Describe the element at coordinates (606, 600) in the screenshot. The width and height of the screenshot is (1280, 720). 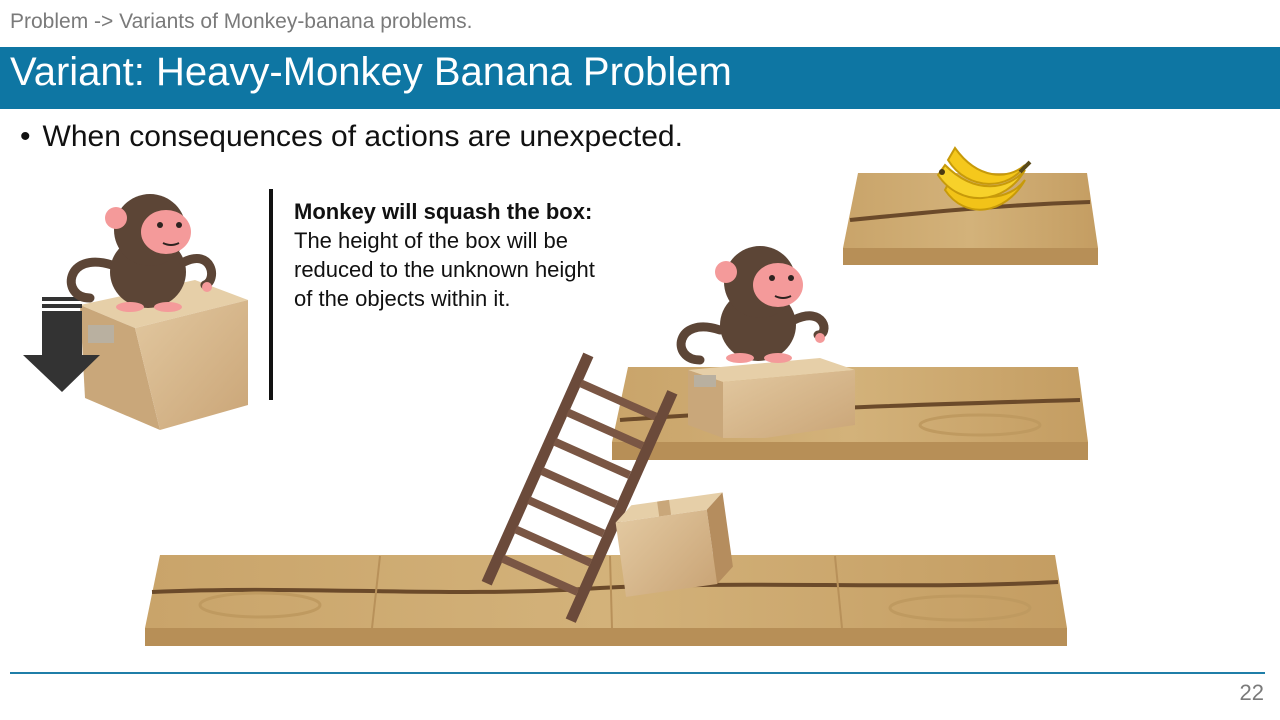
I see `ground-platform` at that location.